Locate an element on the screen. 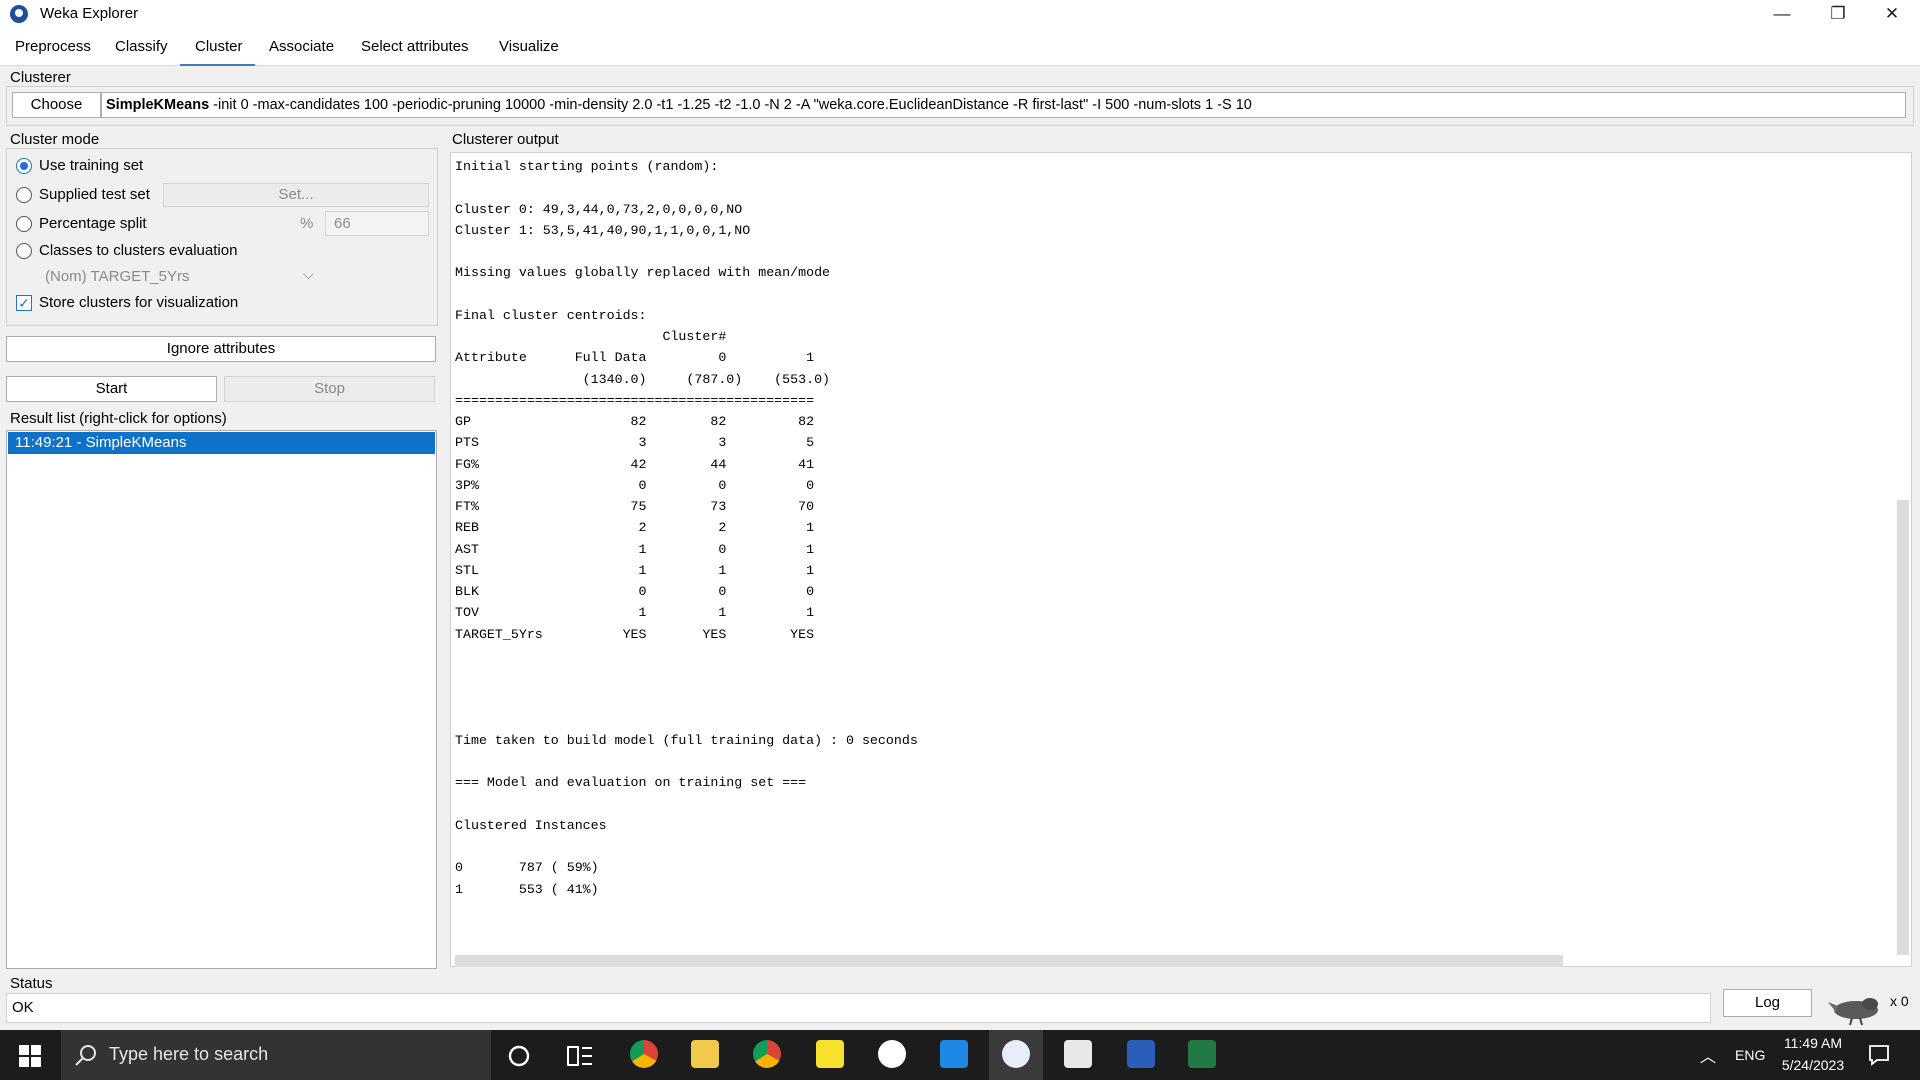 The height and width of the screenshot is (1080, 1920). search-icon is located at coordinates (85, 1055).